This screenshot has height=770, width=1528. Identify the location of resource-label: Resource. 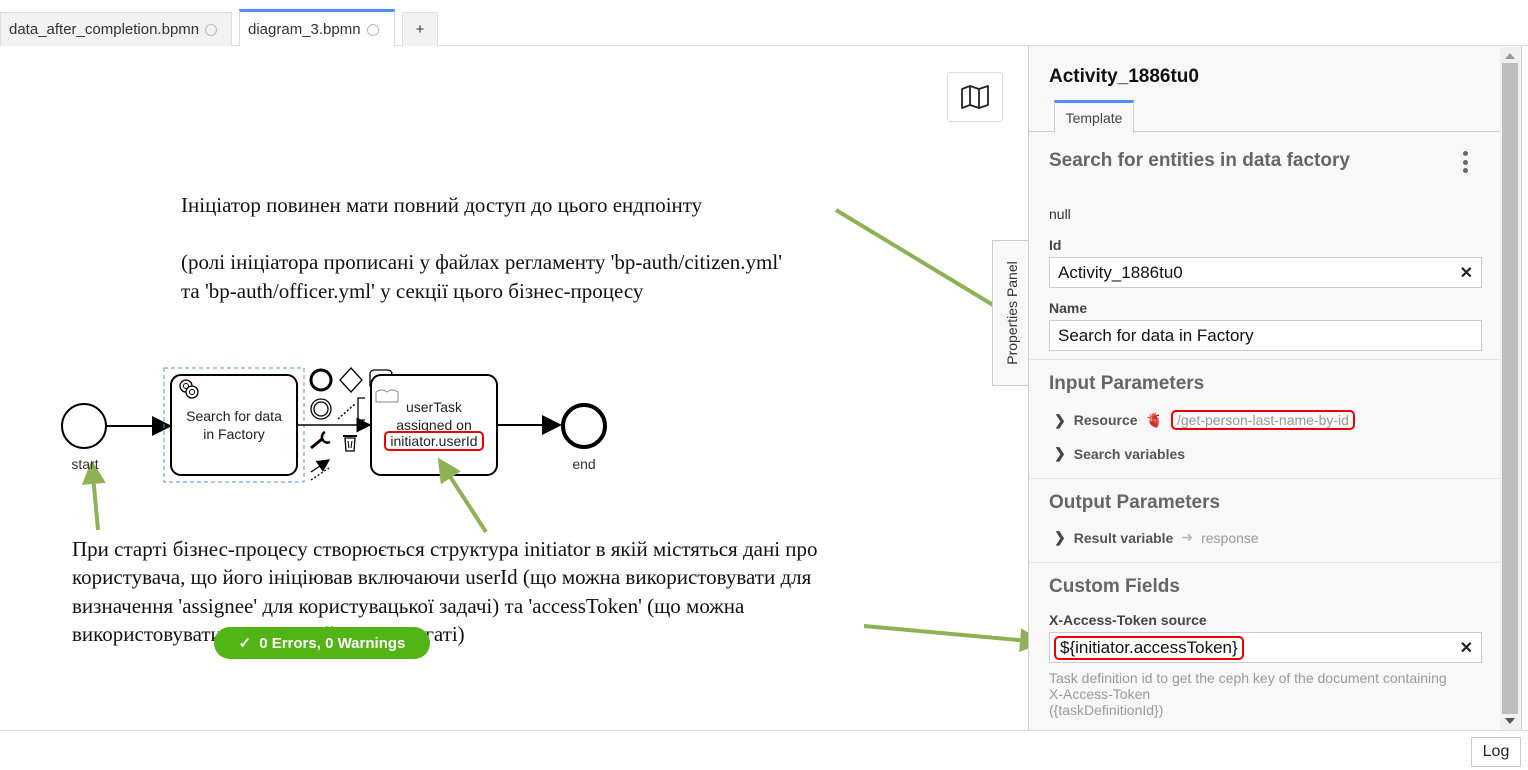
(1105, 420).